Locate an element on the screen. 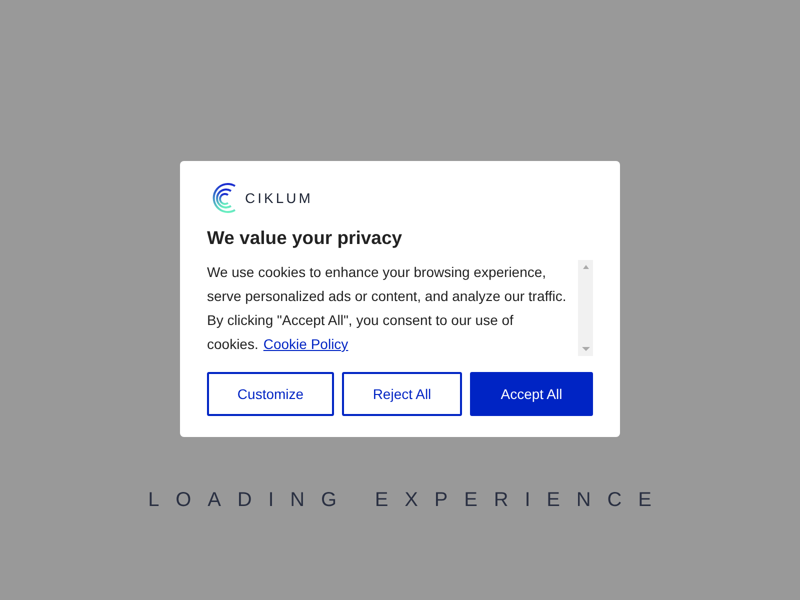 This screenshot has width=800, height=600. cookie-policy-link: Cookie Policy is located at coordinates (305, 344).